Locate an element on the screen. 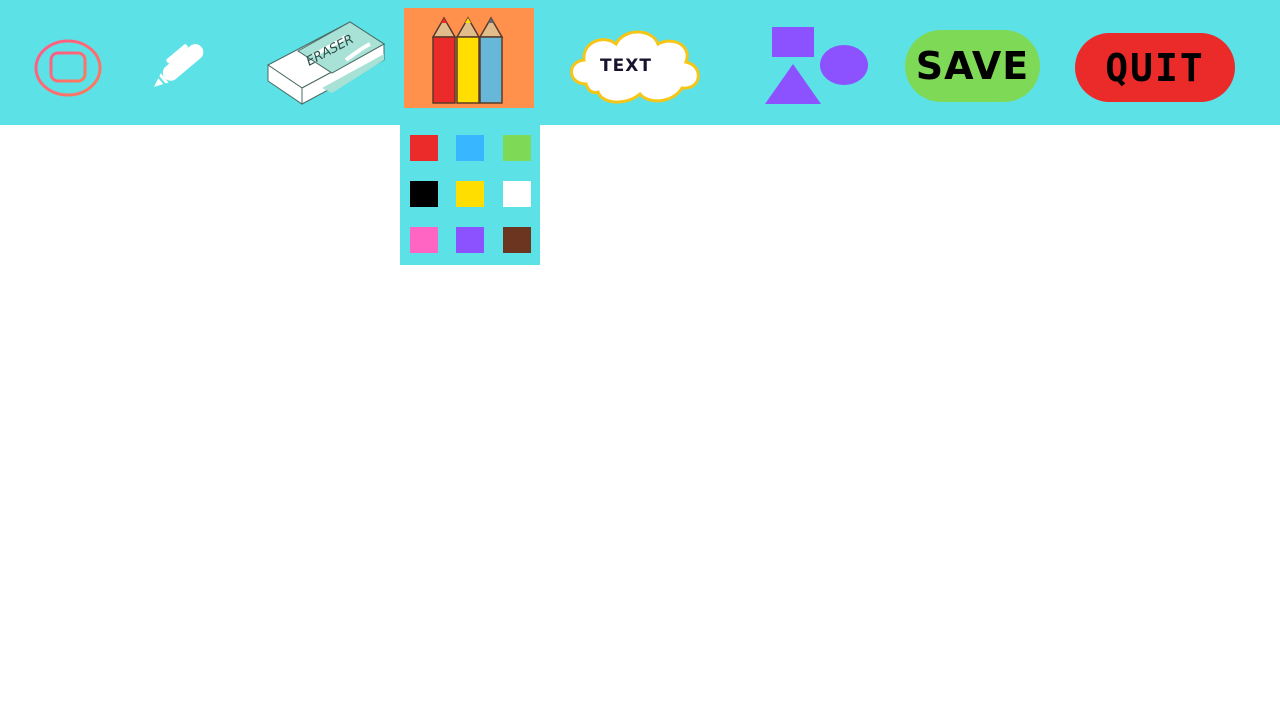 This screenshot has height=720, width=1280. swatch-yellow is located at coordinates (470, 194).